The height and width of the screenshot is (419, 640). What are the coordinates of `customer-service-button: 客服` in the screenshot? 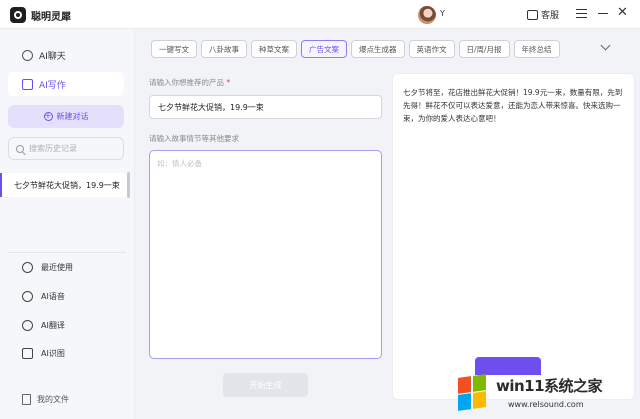 It's located at (543, 14).